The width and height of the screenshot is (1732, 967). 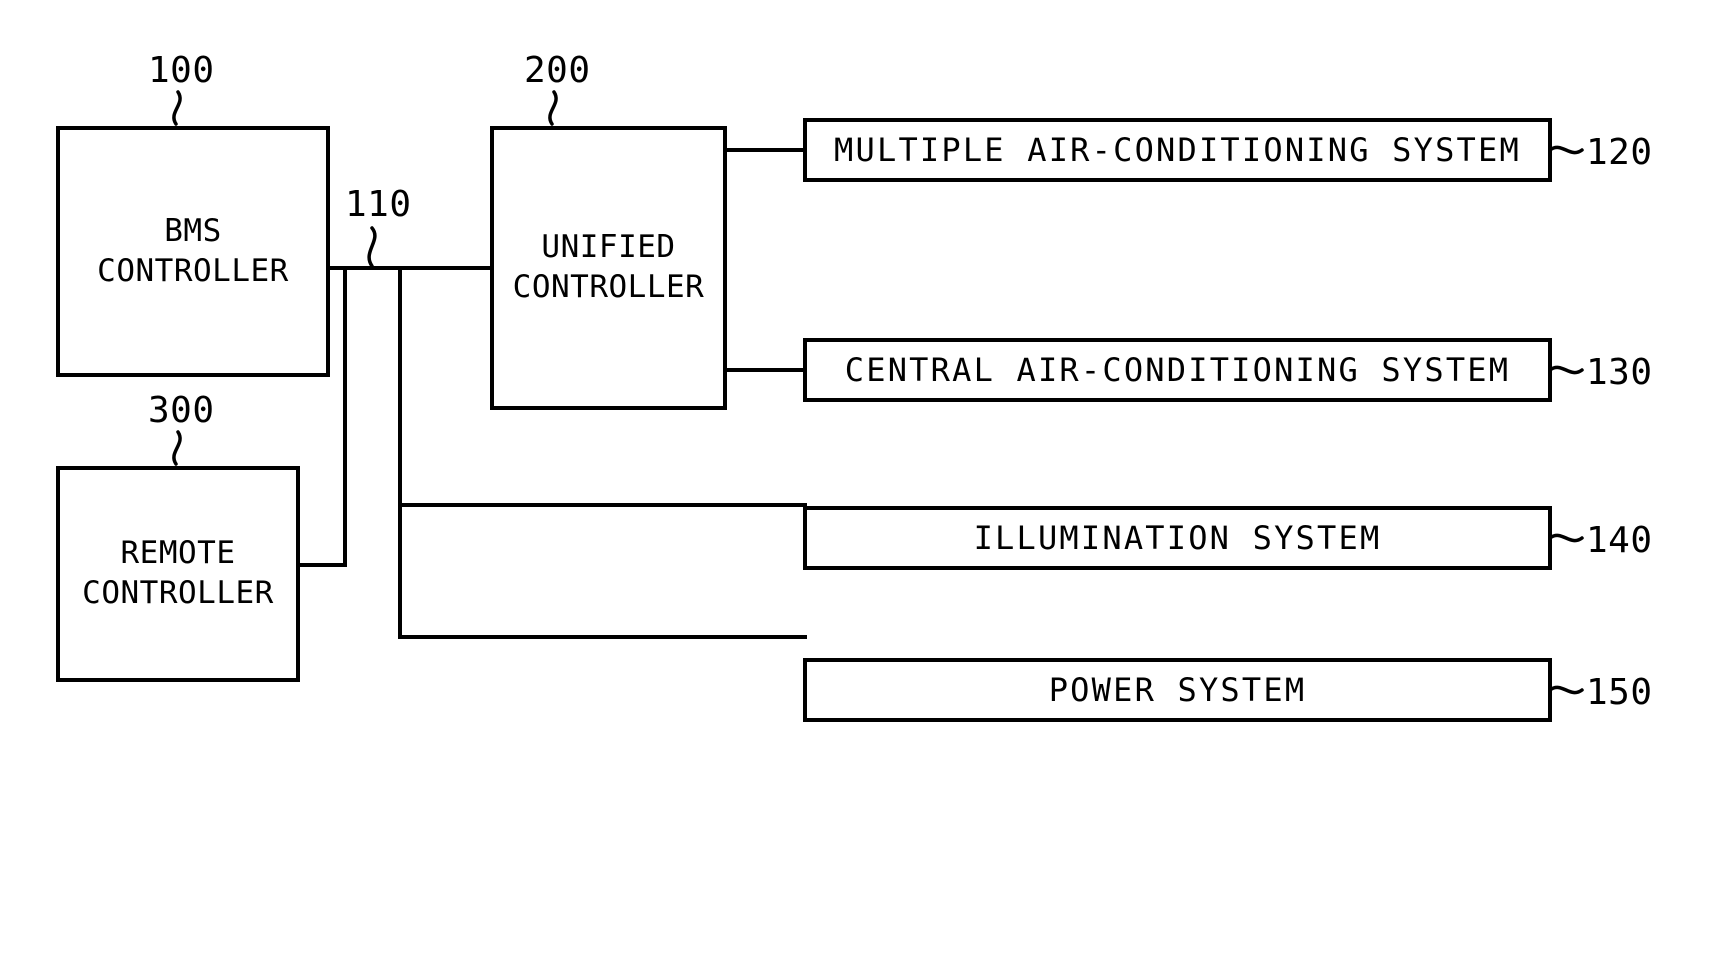 What do you see at coordinates (1177, 690) in the screenshot?
I see `power-box-outline` at bounding box center [1177, 690].